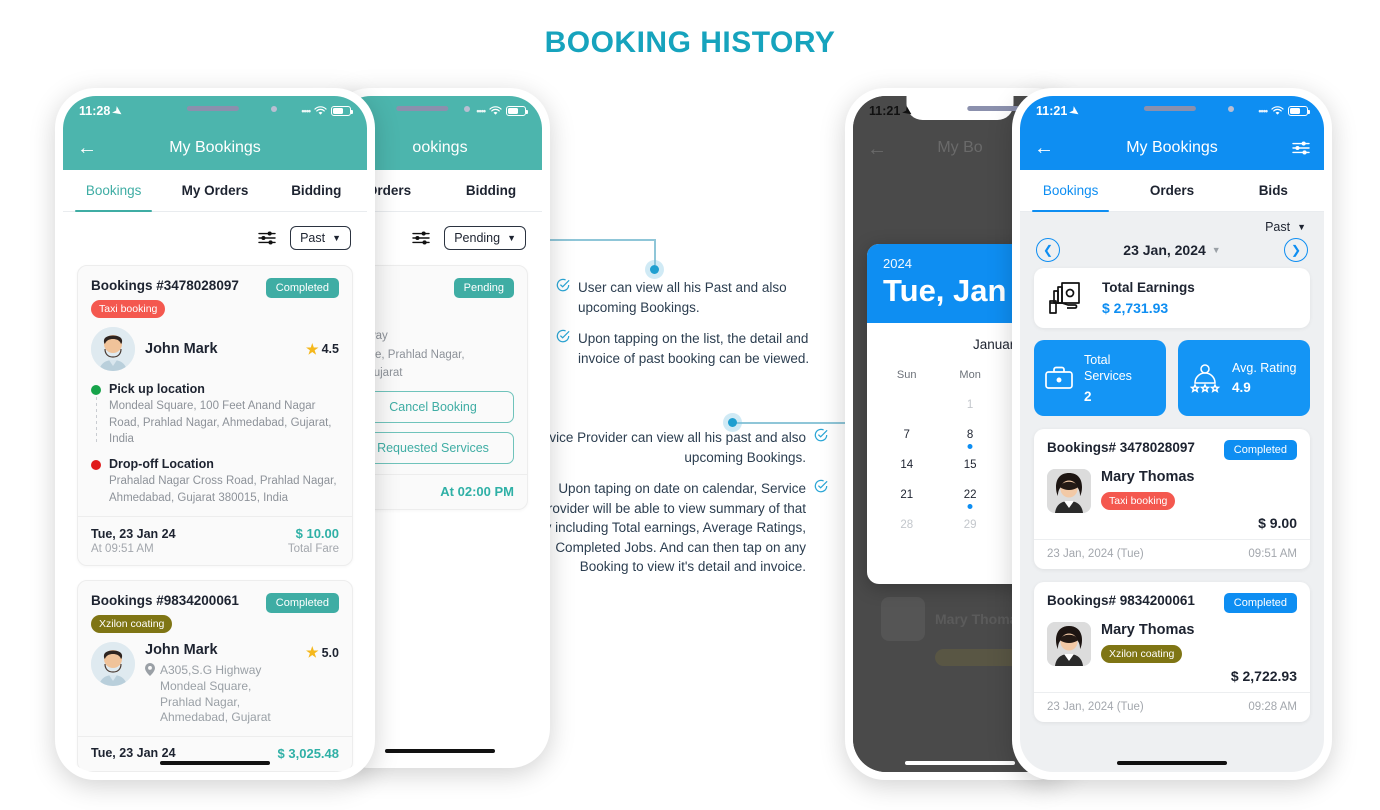 The width and height of the screenshot is (1380, 810). What do you see at coordinates (113, 191) in the screenshot?
I see `tab-bookings-1: Bookings` at bounding box center [113, 191].